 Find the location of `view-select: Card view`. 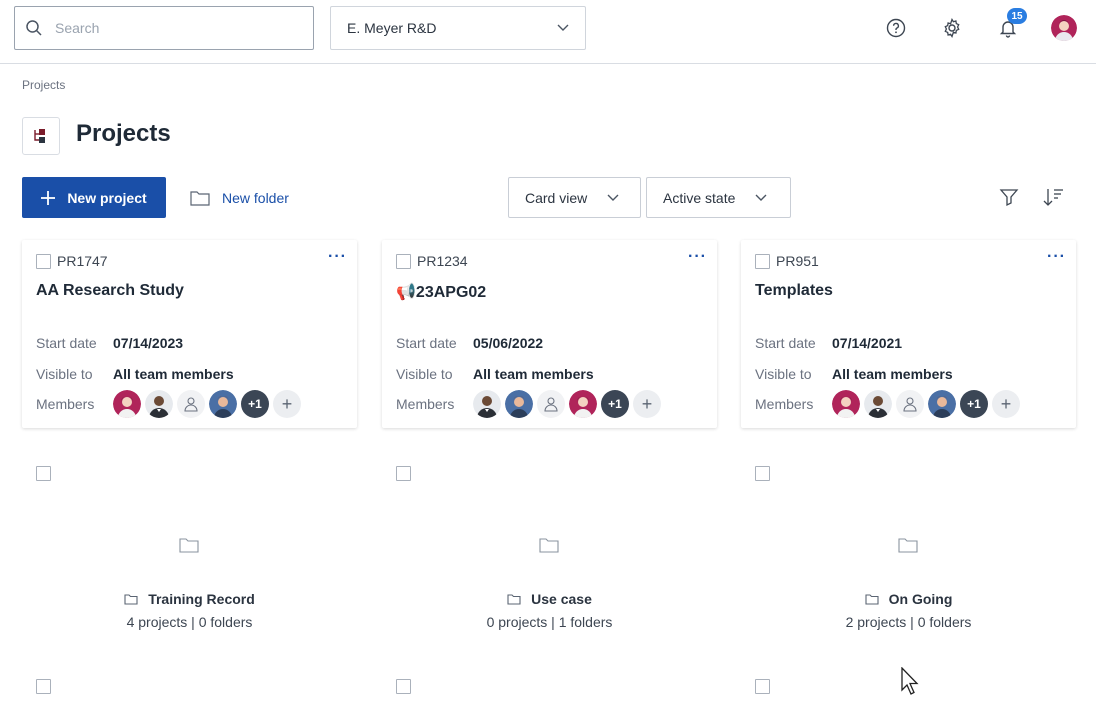

view-select: Card view is located at coordinates (574, 197).